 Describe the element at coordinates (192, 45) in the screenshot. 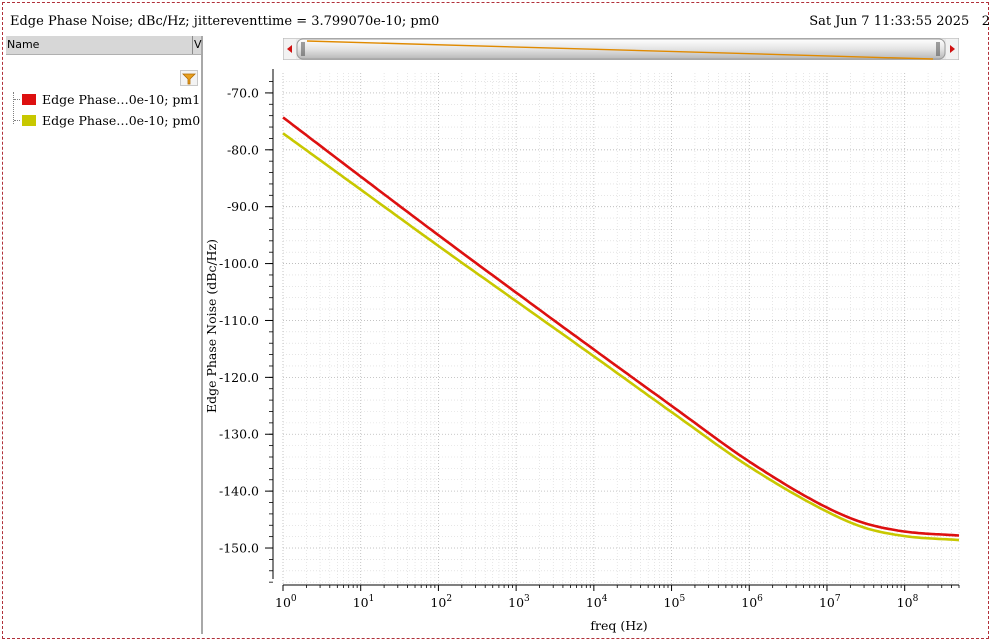

I see `column-separator` at that location.